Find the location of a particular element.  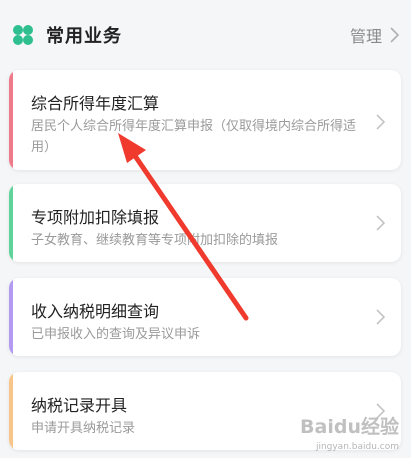

card-title: 专项附加扣除填报 is located at coordinates (95, 217).